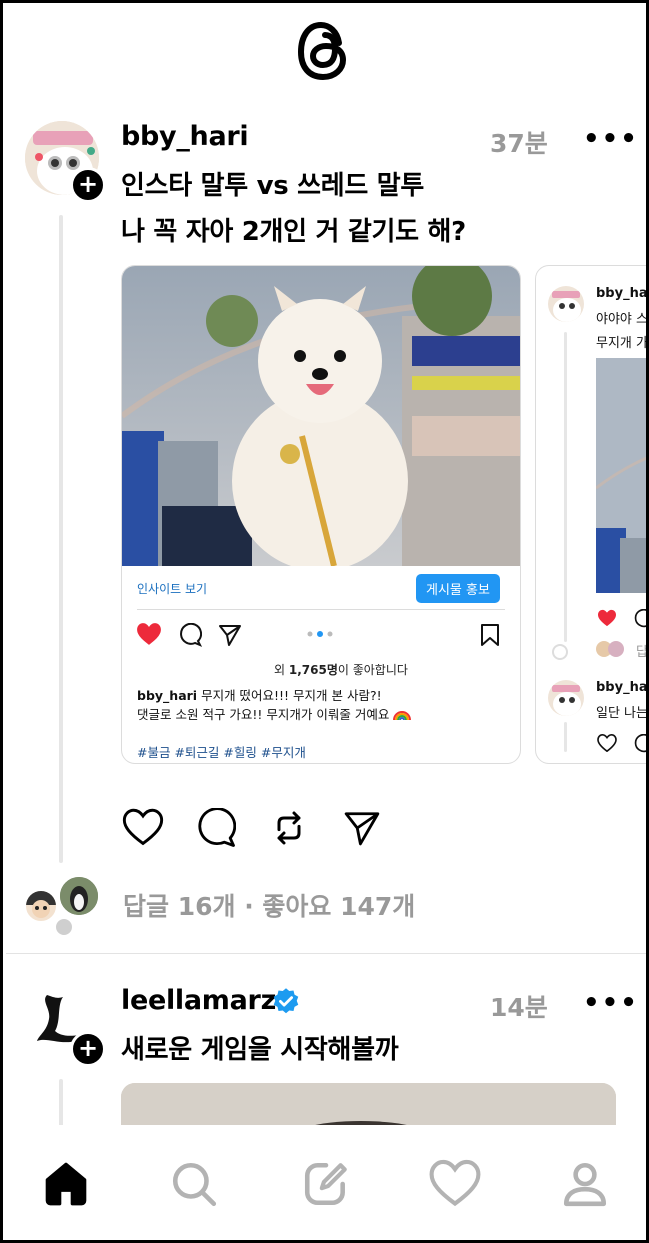  What do you see at coordinates (198, 1000) in the screenshot?
I see `post2-username: leellamarz` at bounding box center [198, 1000].